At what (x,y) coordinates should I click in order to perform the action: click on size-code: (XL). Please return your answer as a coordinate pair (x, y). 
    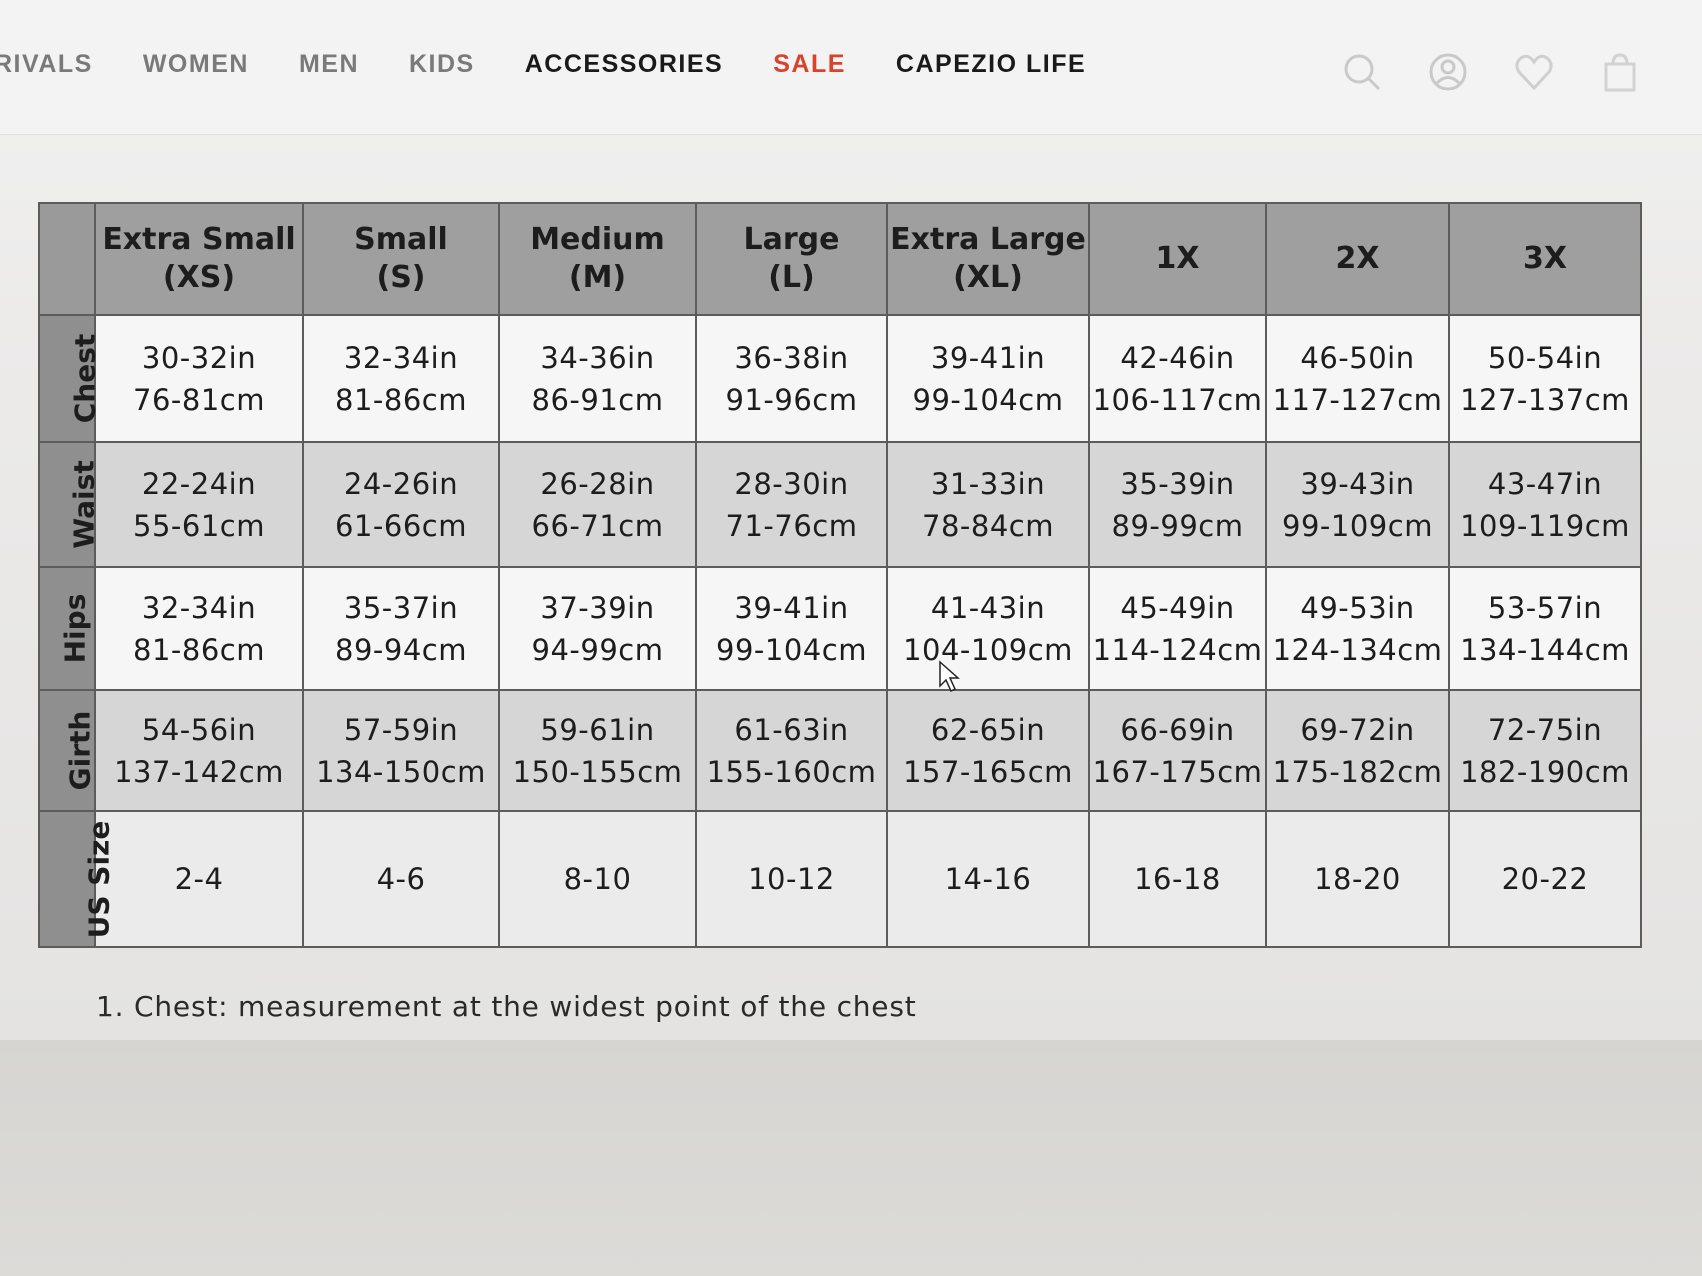
    Looking at the image, I should click on (988, 277).